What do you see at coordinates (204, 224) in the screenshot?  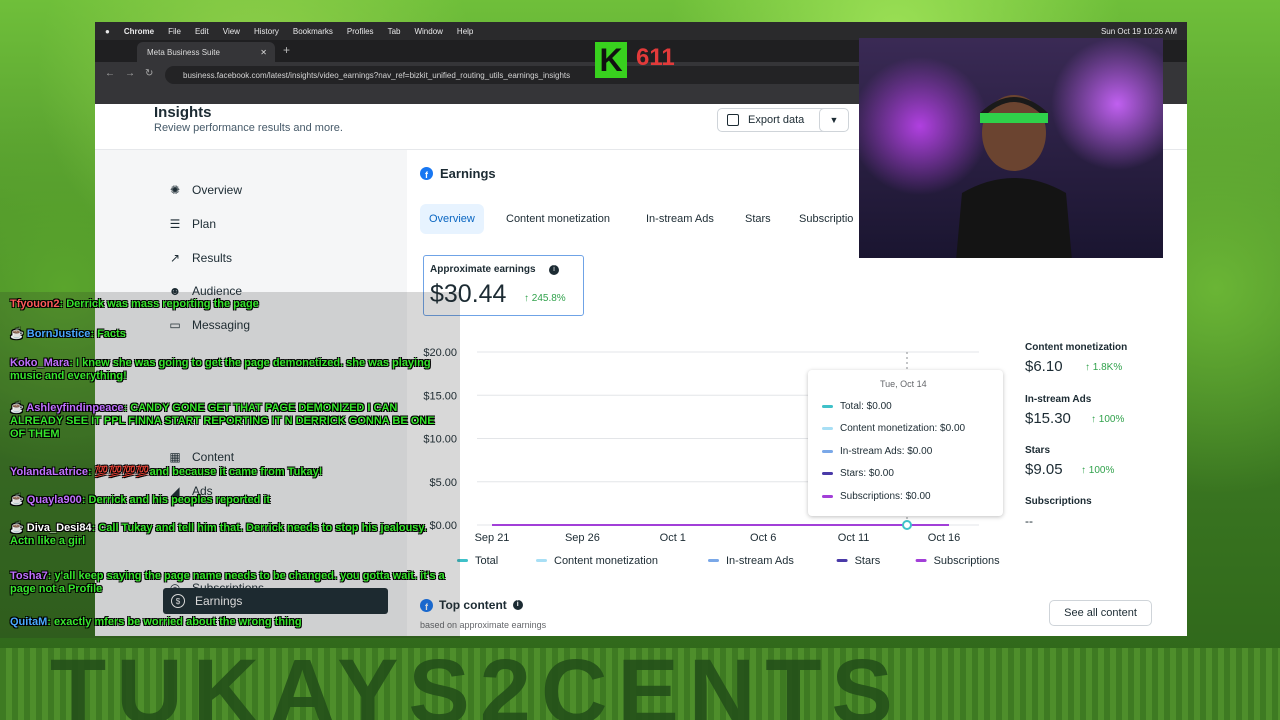 I see `sidebar-item-label: Plan` at bounding box center [204, 224].